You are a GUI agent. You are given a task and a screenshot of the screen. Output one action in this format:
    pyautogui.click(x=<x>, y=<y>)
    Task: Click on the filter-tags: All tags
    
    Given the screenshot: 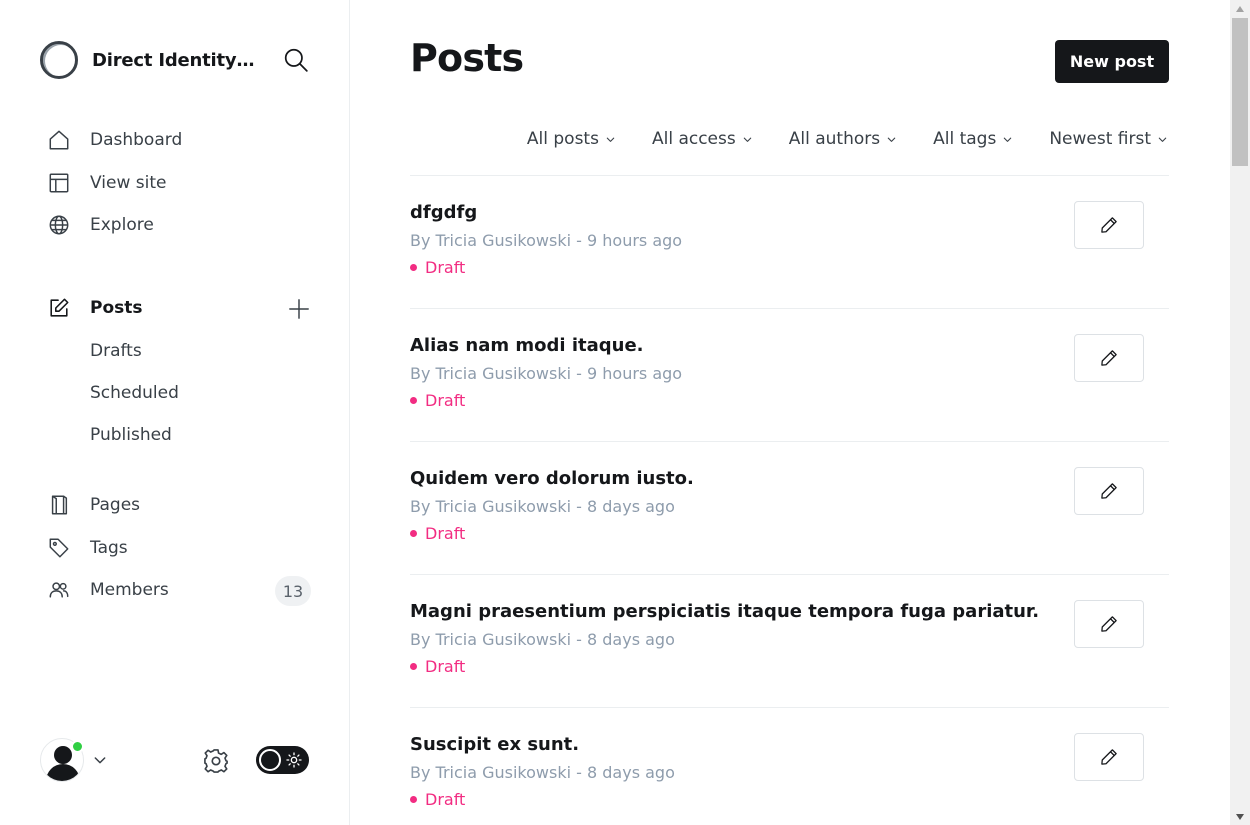 What is the action you would take?
    pyautogui.click(x=973, y=139)
    